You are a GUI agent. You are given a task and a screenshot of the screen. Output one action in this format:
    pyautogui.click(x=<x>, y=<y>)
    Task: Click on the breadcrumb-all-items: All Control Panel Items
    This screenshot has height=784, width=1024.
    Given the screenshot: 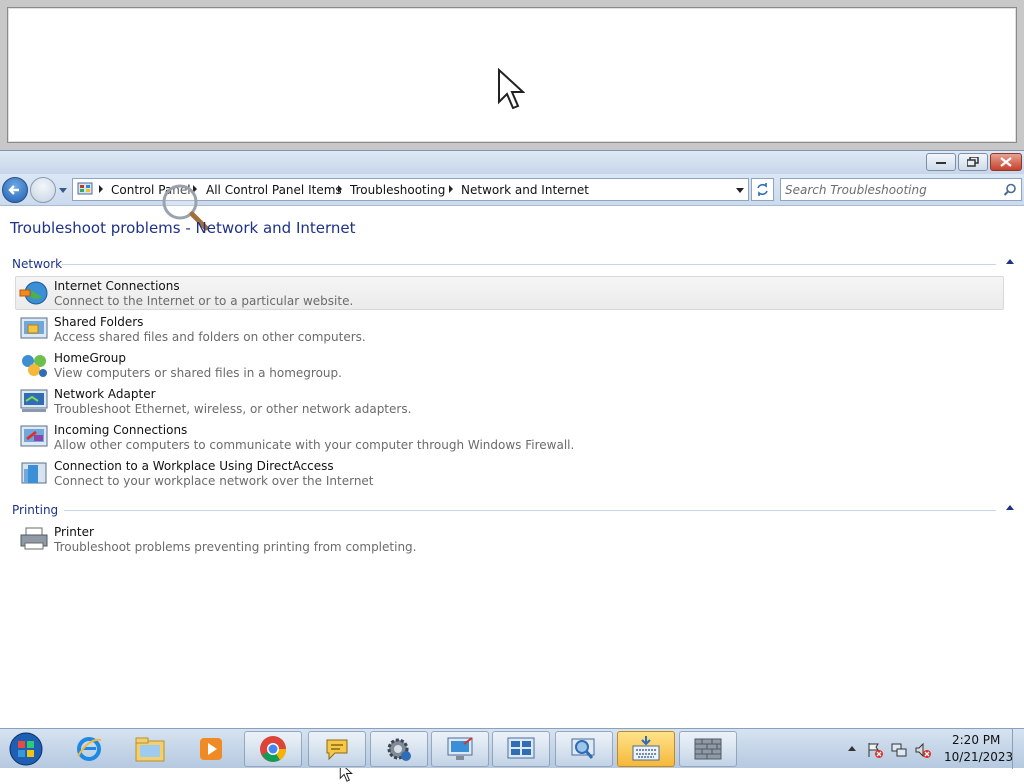 What is the action you would take?
    pyautogui.click(x=274, y=190)
    